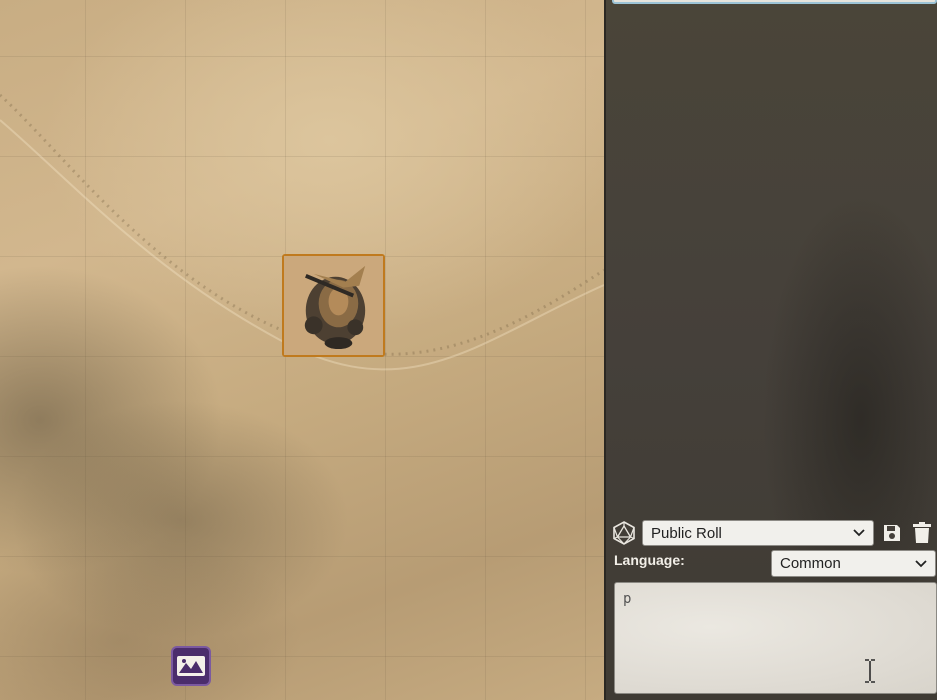  I want to click on roll-mode-select: Public Roll, so click(758, 533).